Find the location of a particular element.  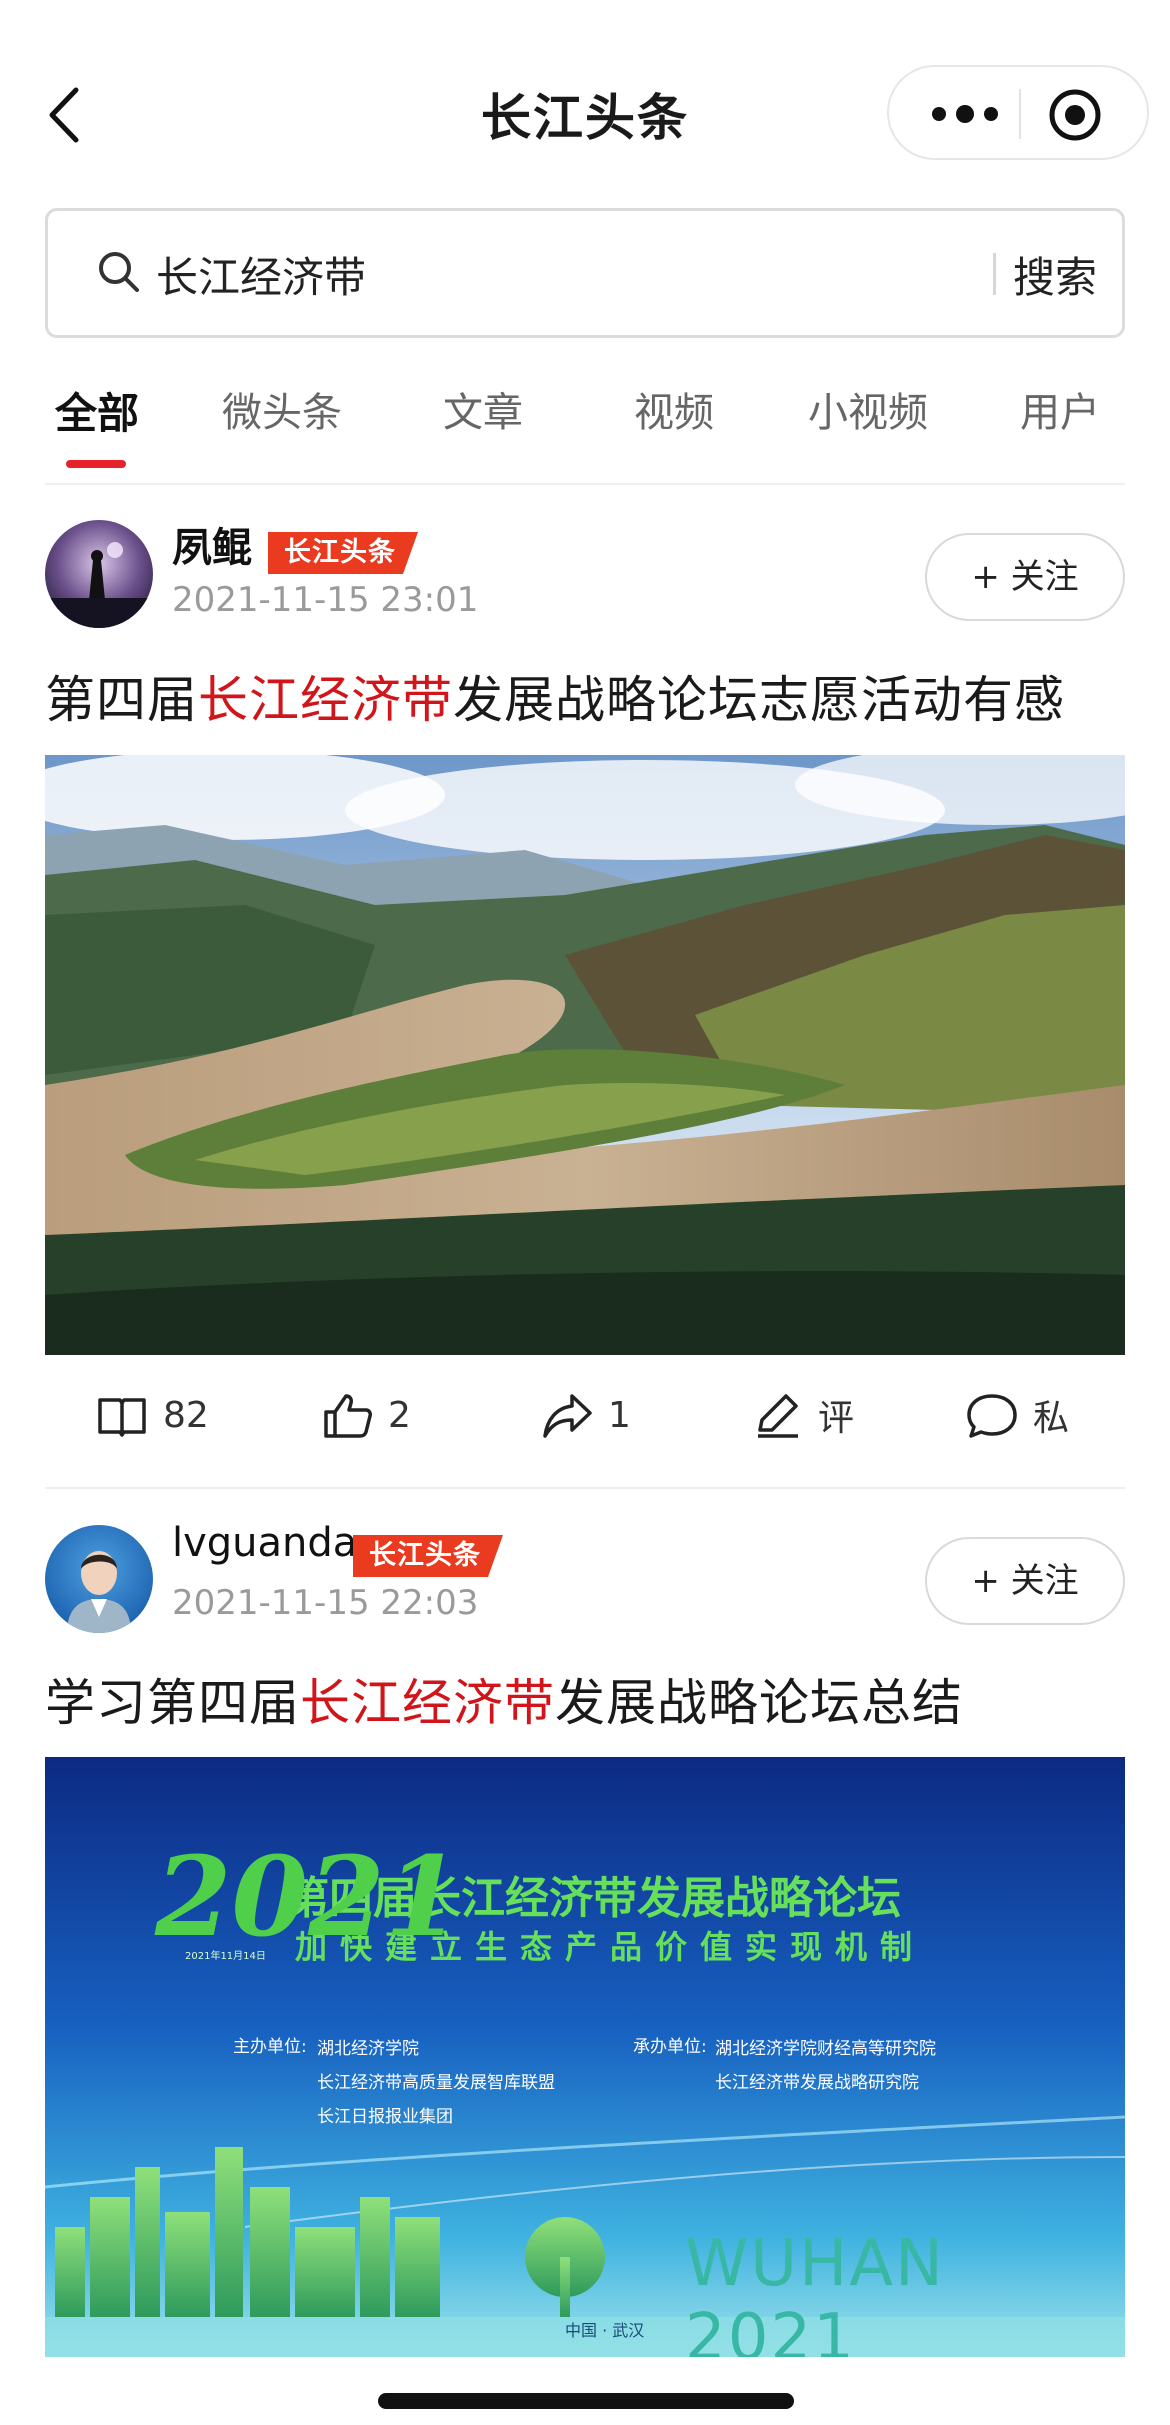

post-time: 2021-11-15 23:01 is located at coordinates (325, 600).